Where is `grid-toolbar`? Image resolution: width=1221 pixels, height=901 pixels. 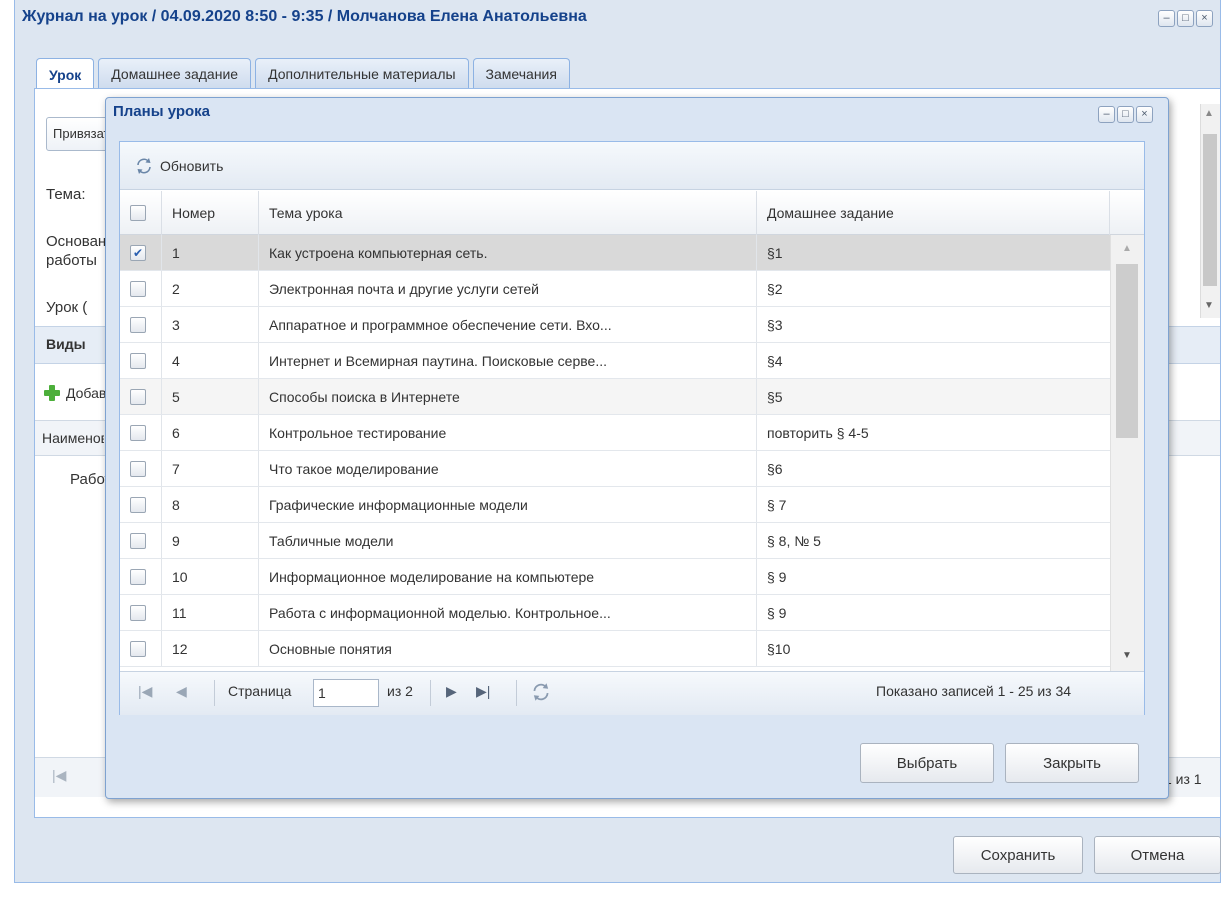
grid-toolbar is located at coordinates (632, 166).